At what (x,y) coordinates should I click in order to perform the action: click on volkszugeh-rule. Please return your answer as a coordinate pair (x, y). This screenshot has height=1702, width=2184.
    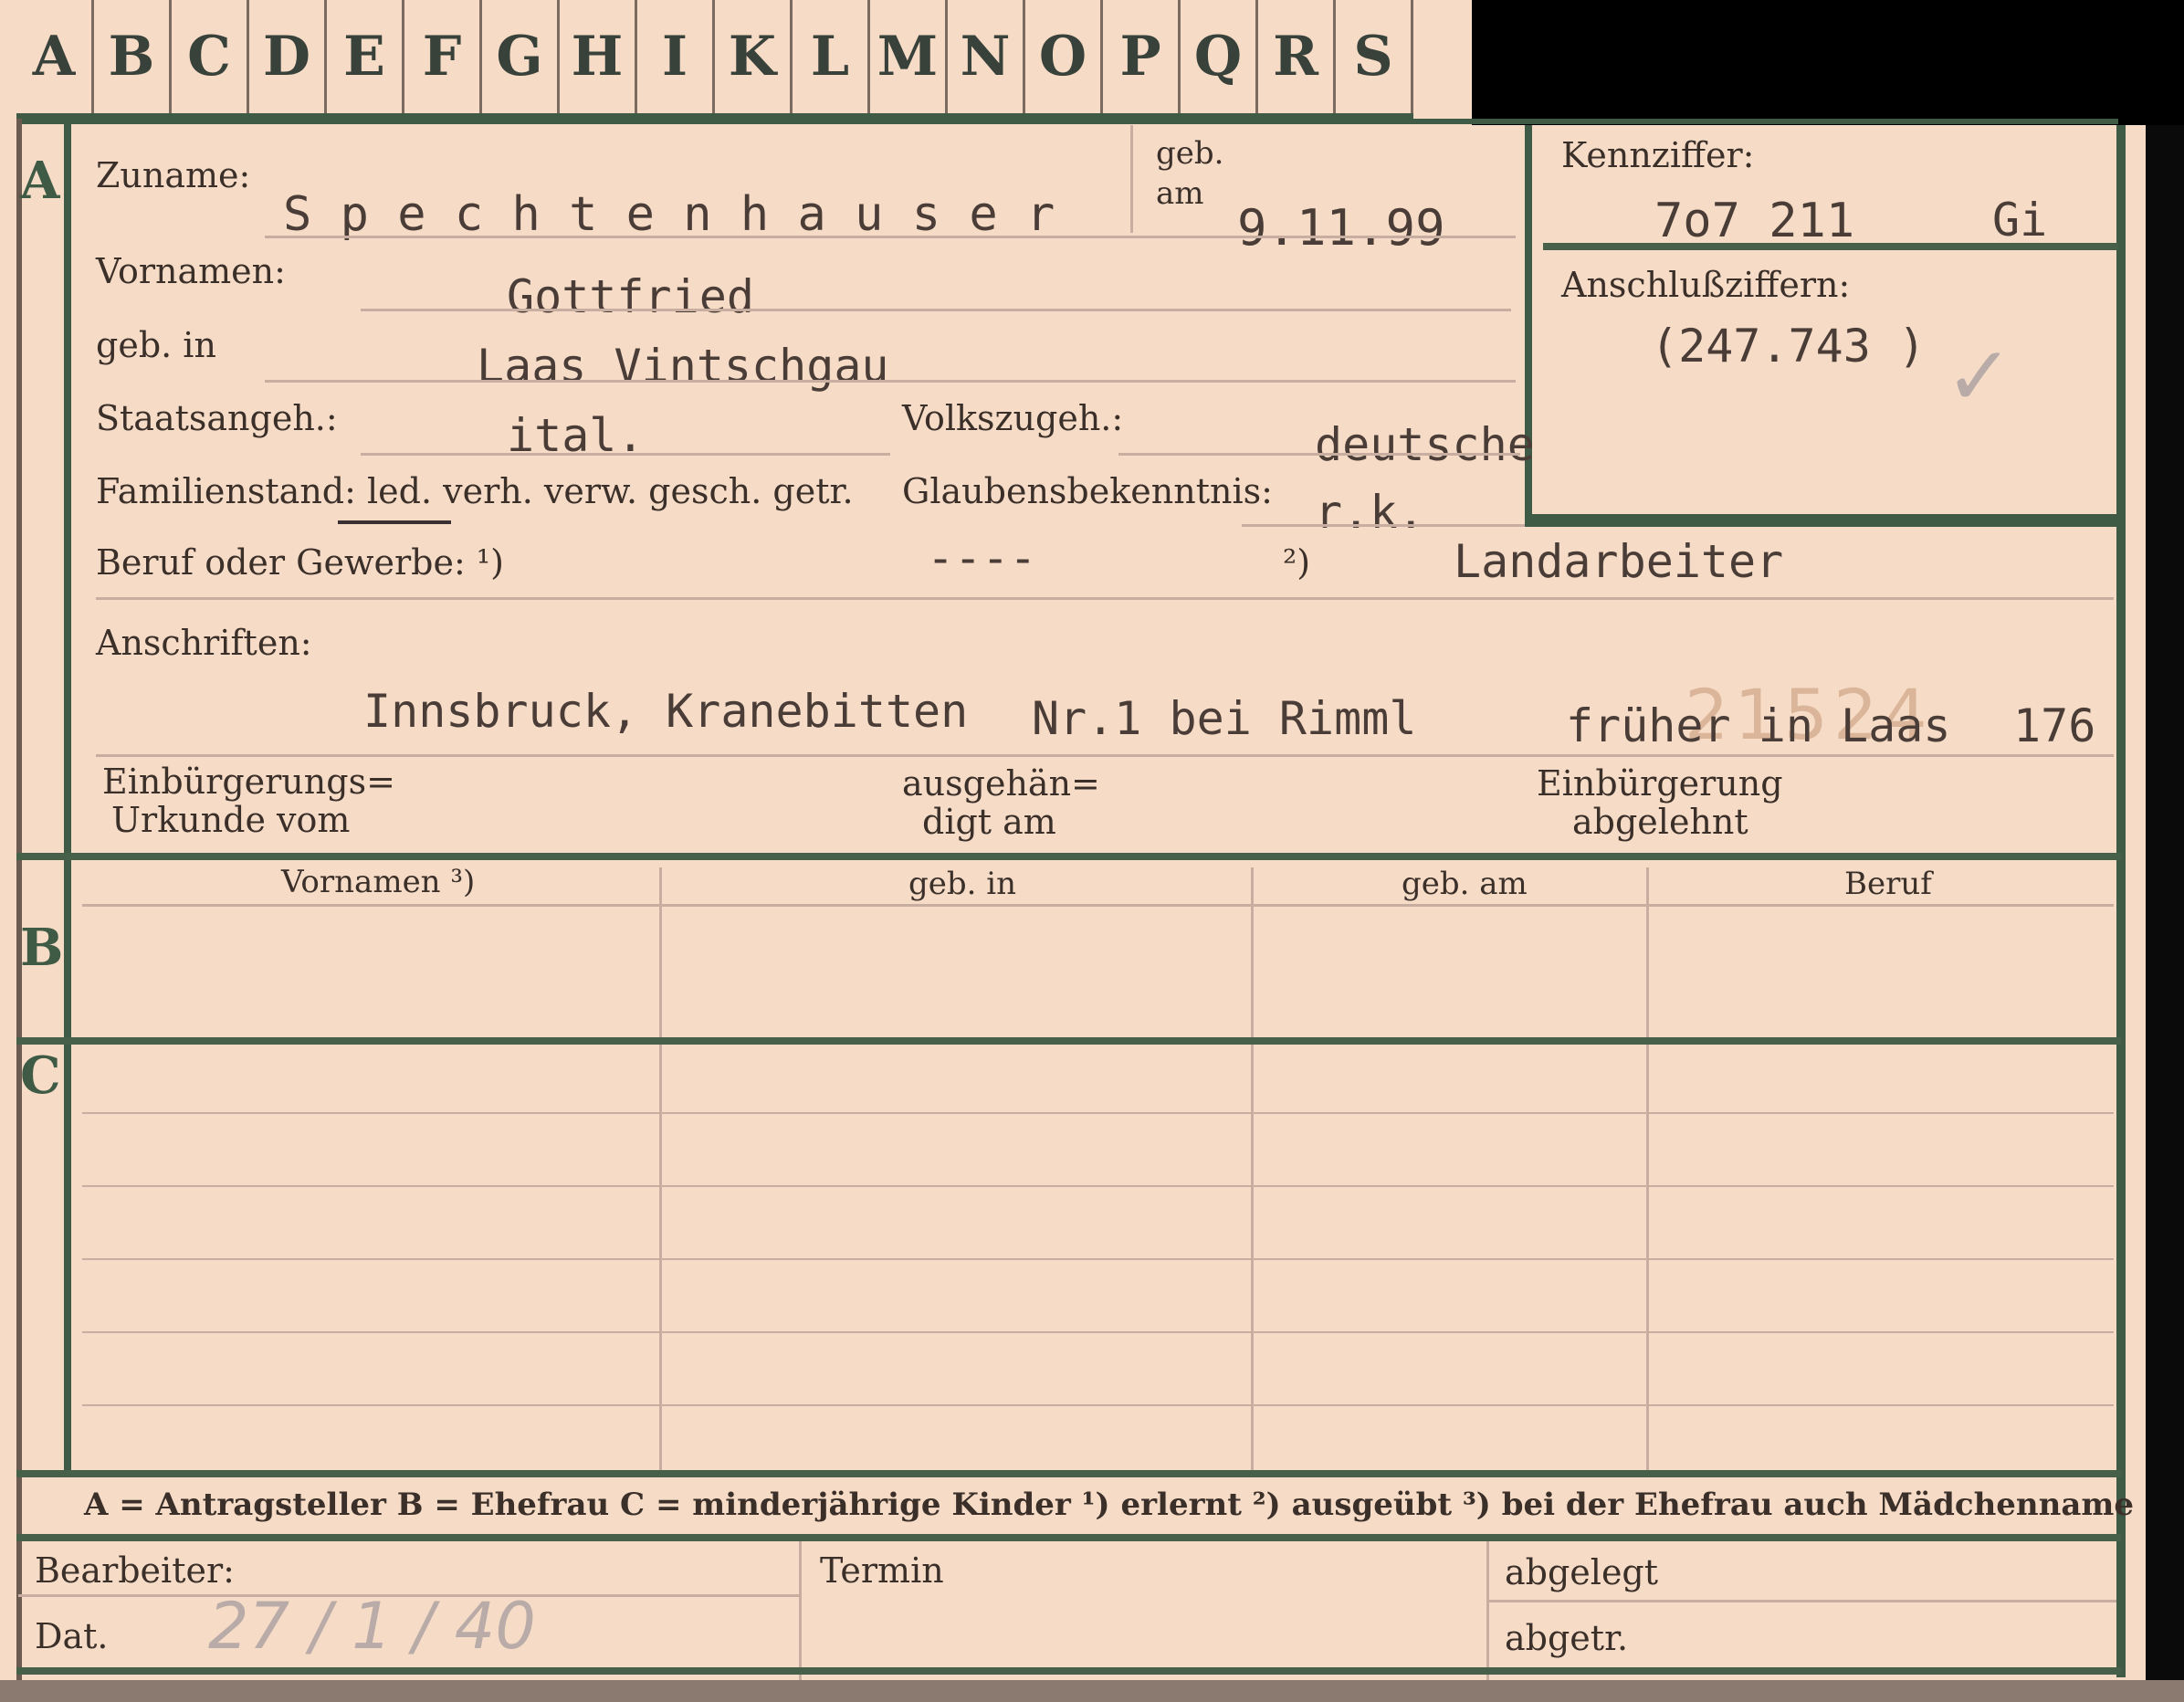
    Looking at the image, I should click on (1319, 454).